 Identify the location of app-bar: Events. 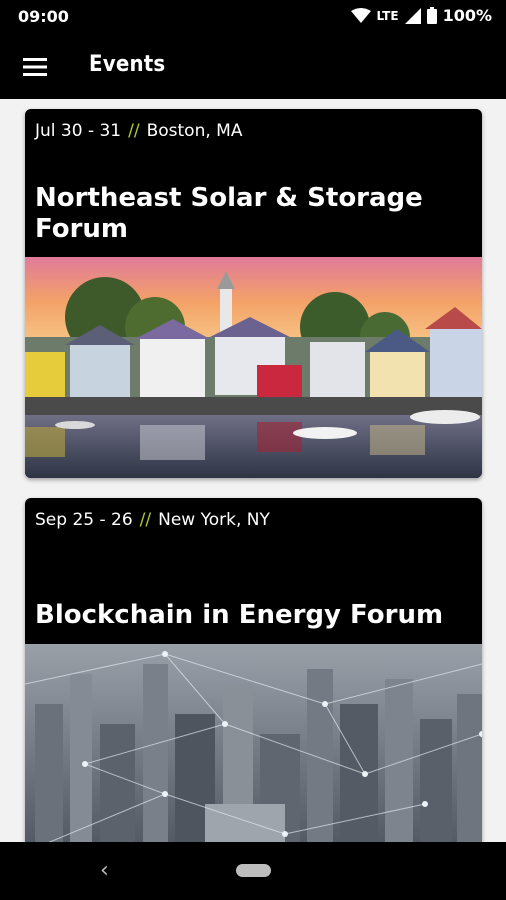
(253, 66).